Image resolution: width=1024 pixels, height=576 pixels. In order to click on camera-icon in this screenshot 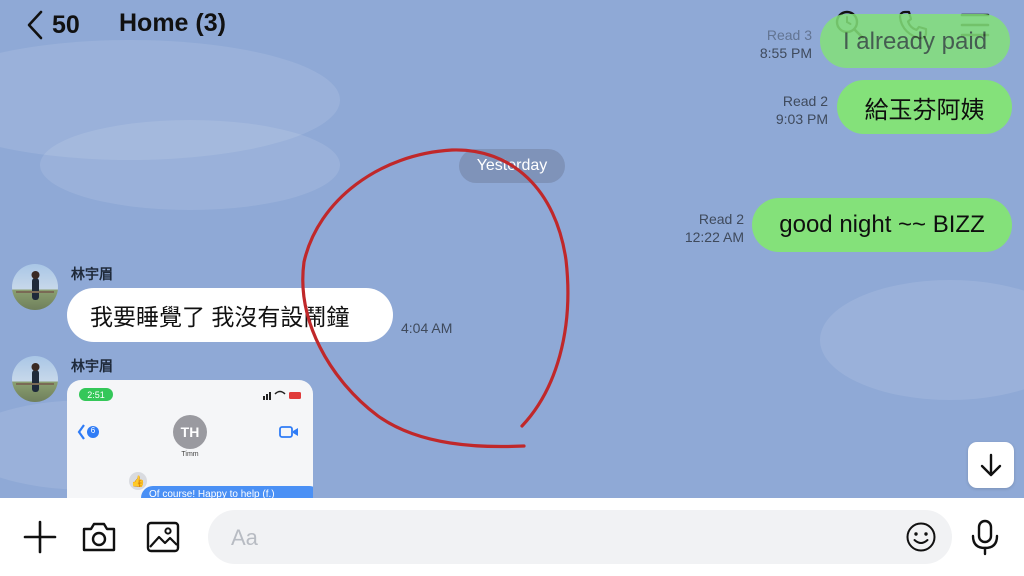, I will do `click(99, 537)`.